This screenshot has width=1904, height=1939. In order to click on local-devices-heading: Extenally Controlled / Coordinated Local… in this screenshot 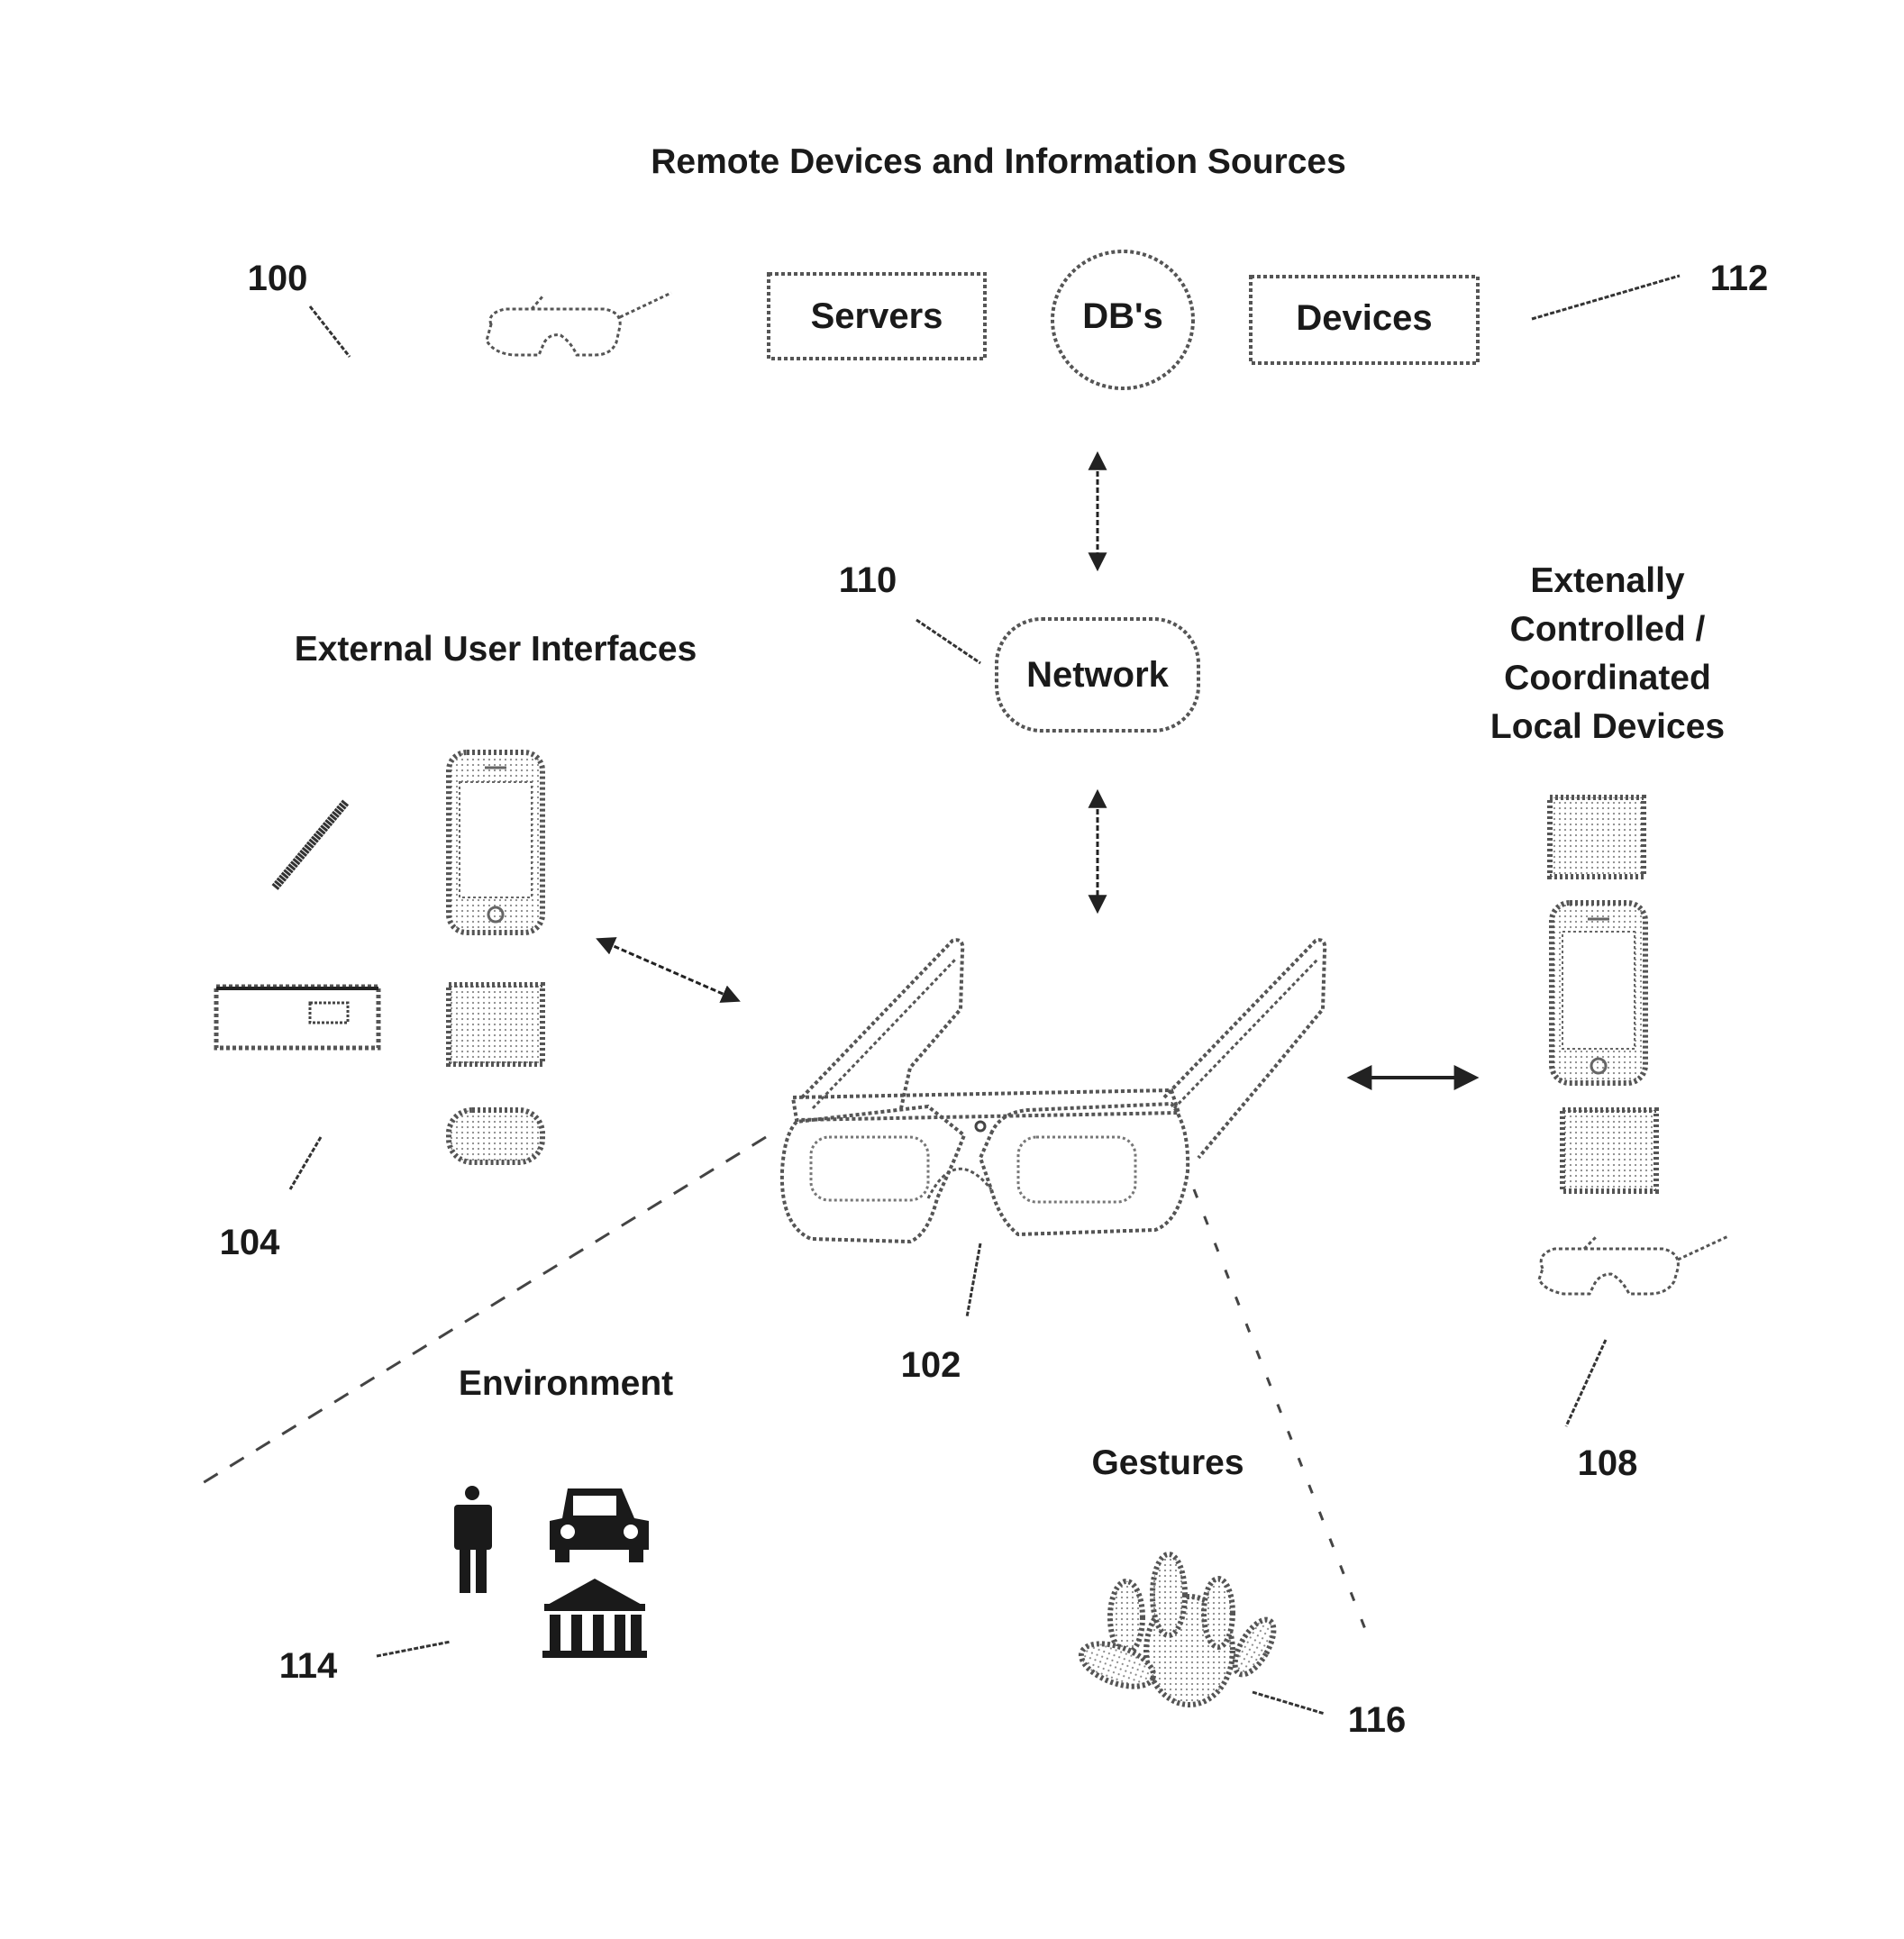, I will do `click(1607, 653)`.